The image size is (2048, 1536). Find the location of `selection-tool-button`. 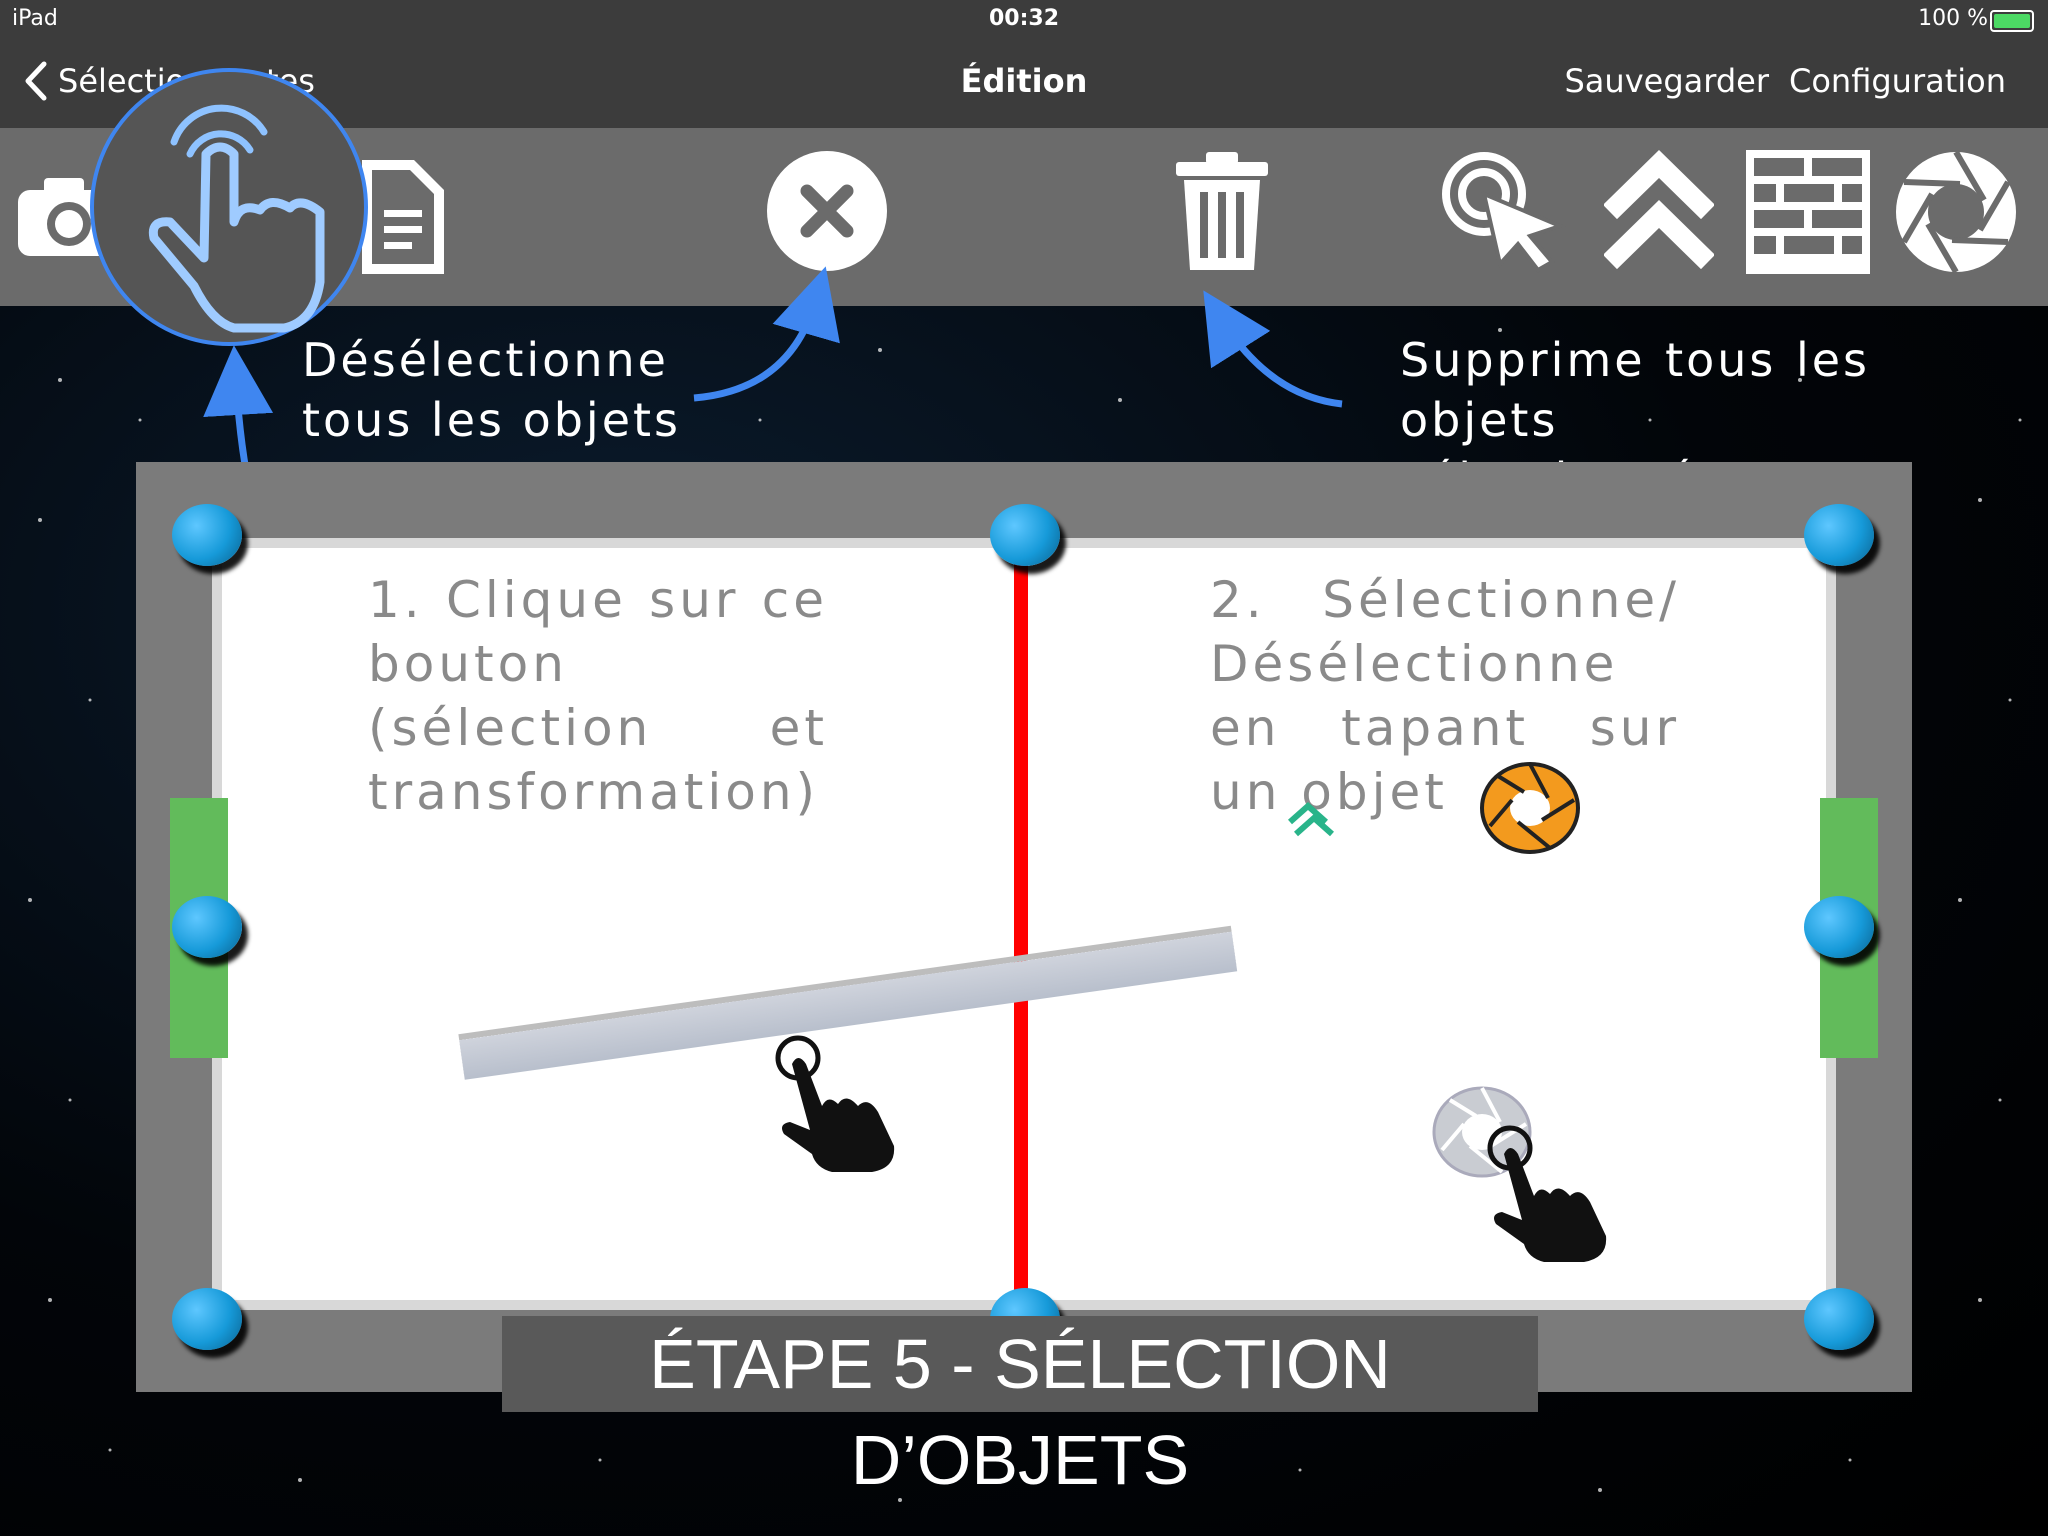

selection-tool-button is located at coordinates (229, 207).